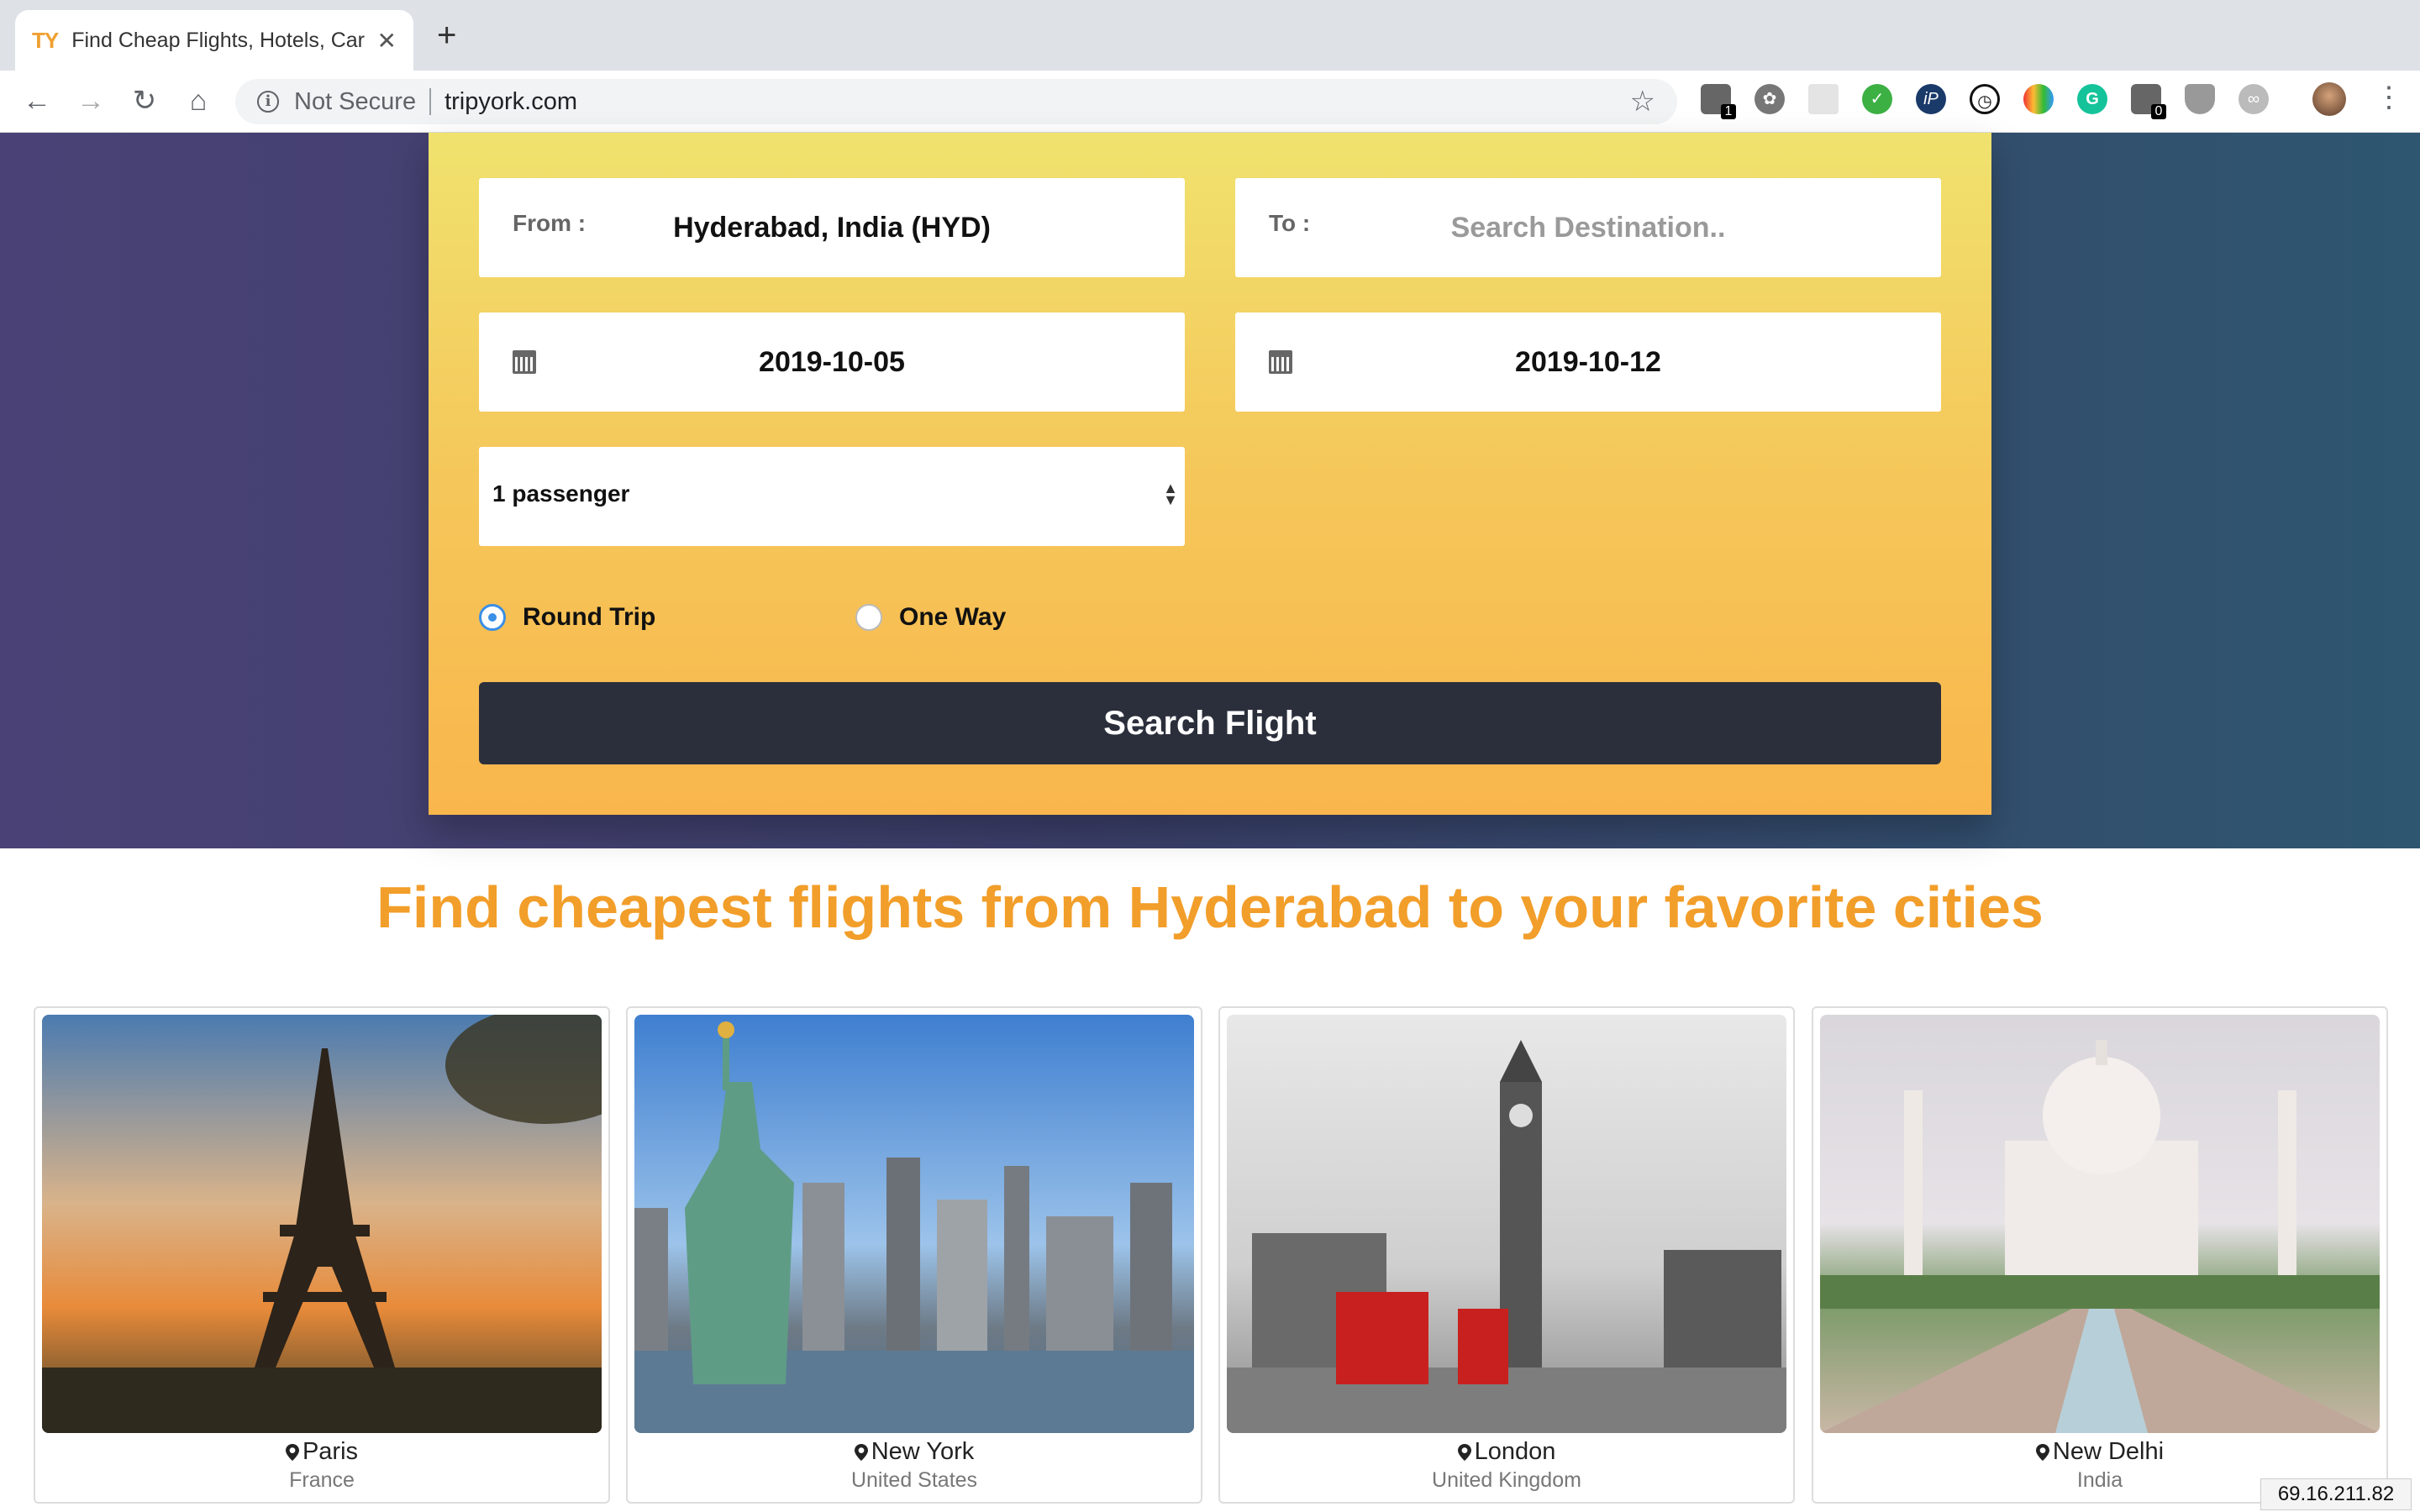 This screenshot has height=1512, width=2420. Describe the element at coordinates (914, 1480) in the screenshot. I see `country-name: United States` at that location.